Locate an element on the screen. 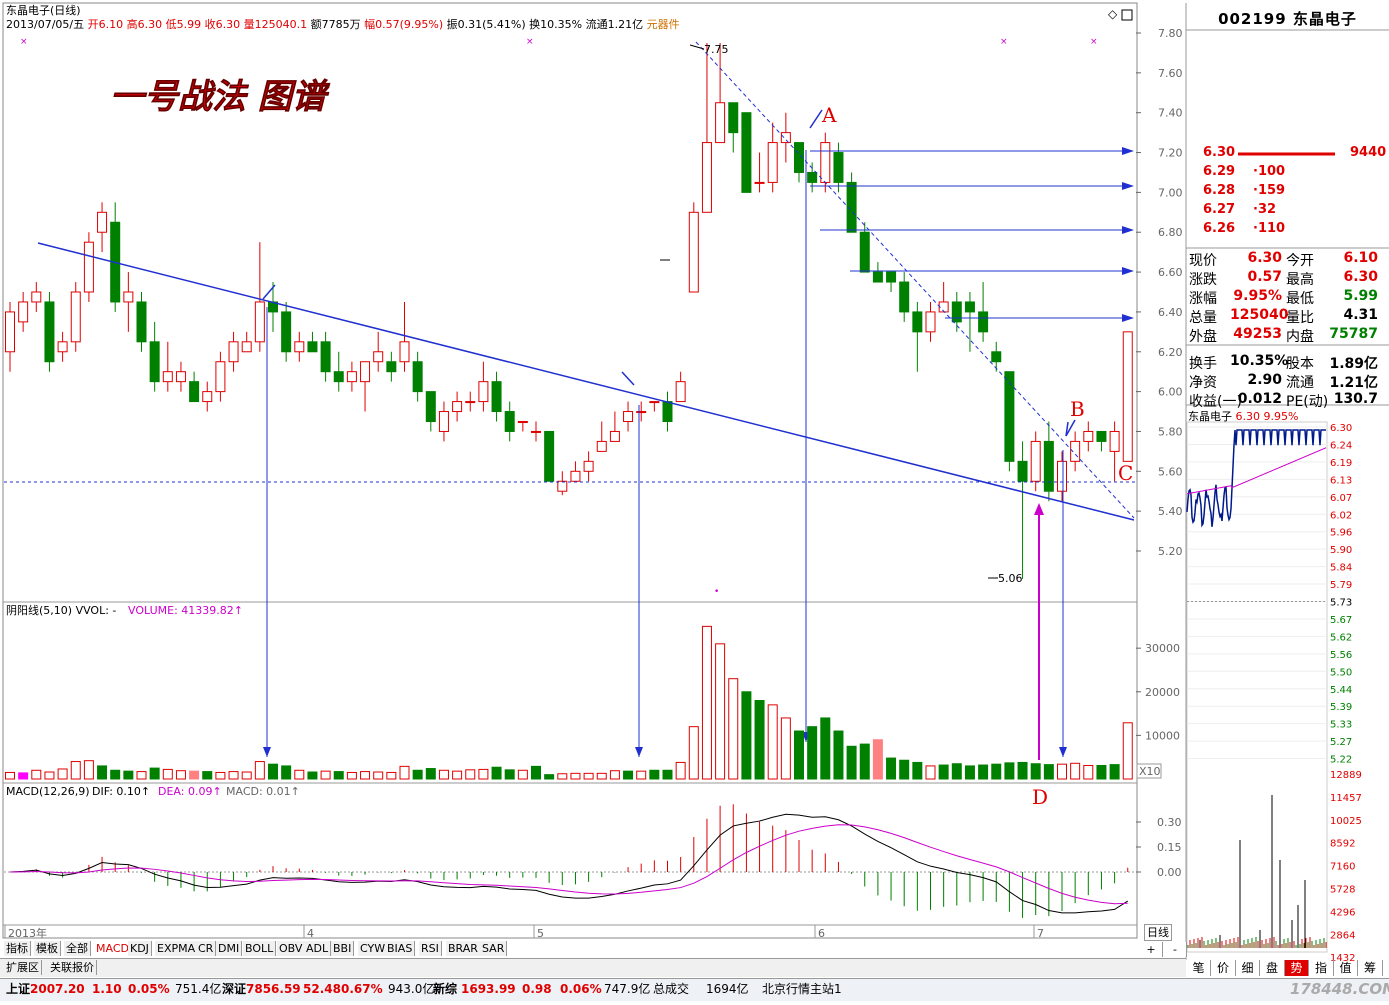 The width and height of the screenshot is (1389, 1005). sh-label: 上证 is located at coordinates (18, 989).